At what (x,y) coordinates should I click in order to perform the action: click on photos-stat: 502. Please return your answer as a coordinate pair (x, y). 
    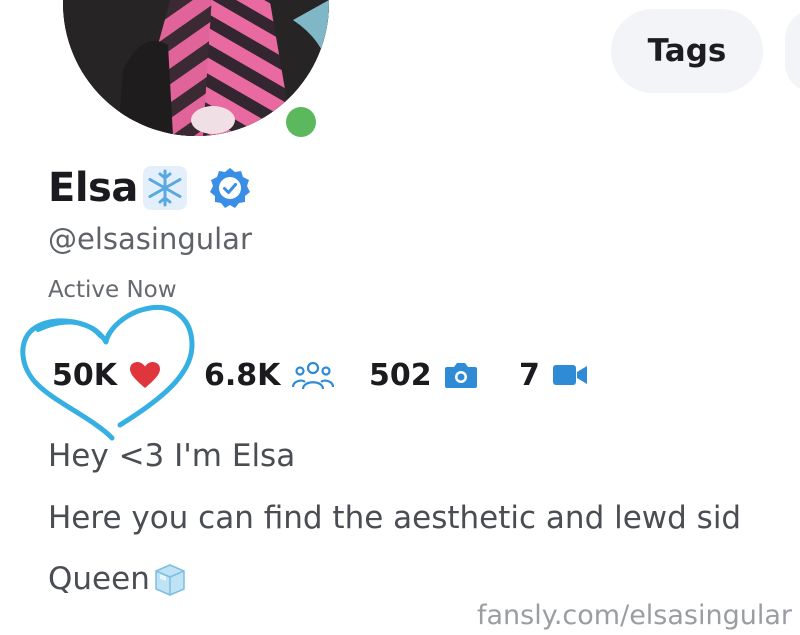
    Looking at the image, I should click on (444, 375).